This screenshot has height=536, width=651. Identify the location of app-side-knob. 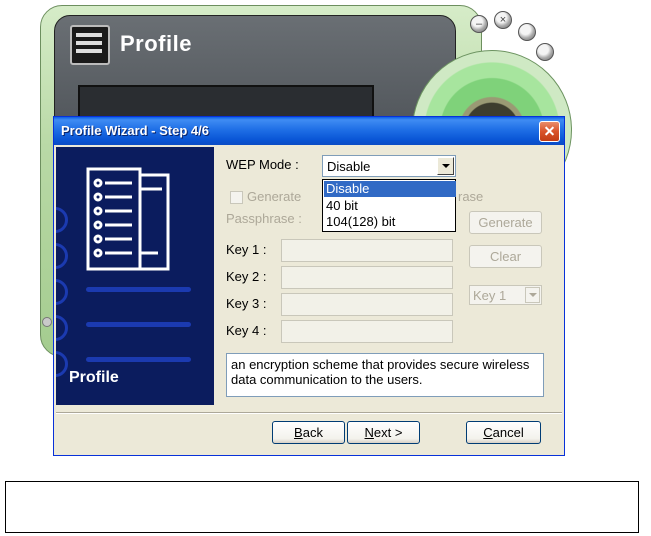
(47, 322).